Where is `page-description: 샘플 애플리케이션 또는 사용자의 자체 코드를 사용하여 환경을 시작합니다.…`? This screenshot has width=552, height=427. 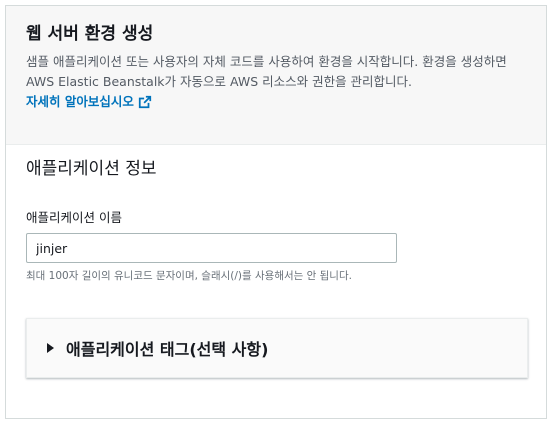
page-description: 샘플 애플리케이션 또는 사용자의 자체 코드를 사용하여 환경을 시작합니다.… is located at coordinates (280, 82).